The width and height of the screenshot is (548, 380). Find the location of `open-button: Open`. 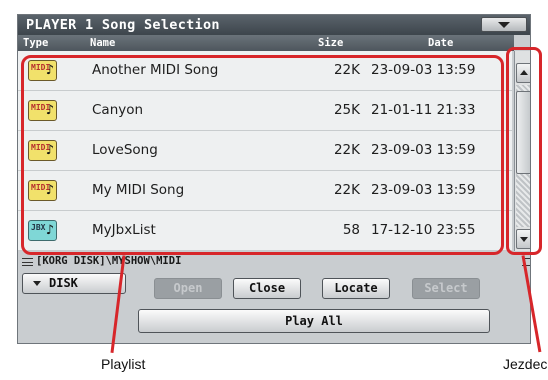

open-button: Open is located at coordinates (188, 288).